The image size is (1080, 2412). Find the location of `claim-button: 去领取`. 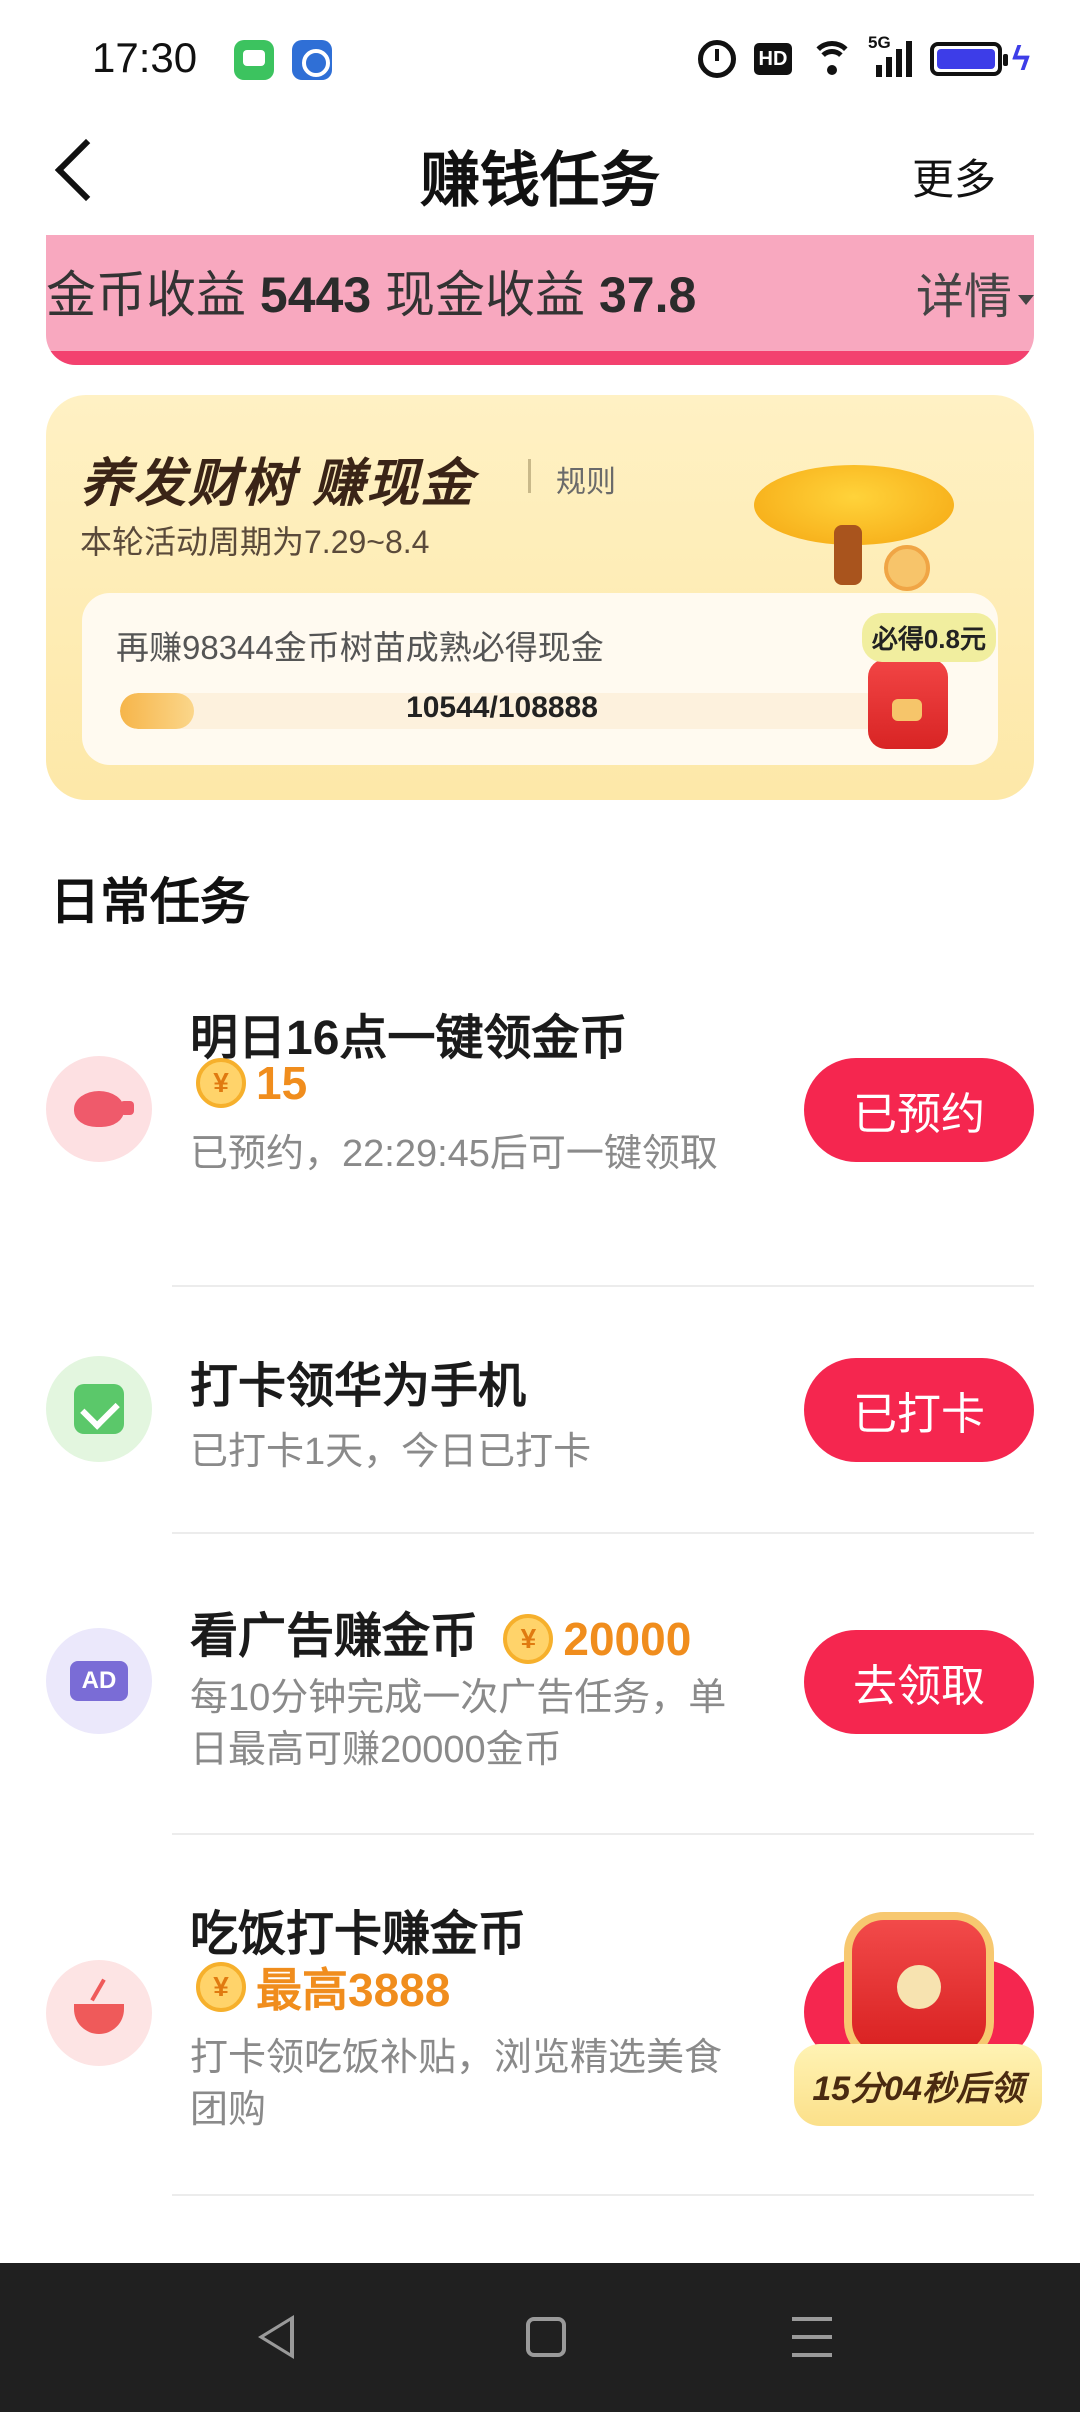

claim-button: 去领取 is located at coordinates (919, 1682).